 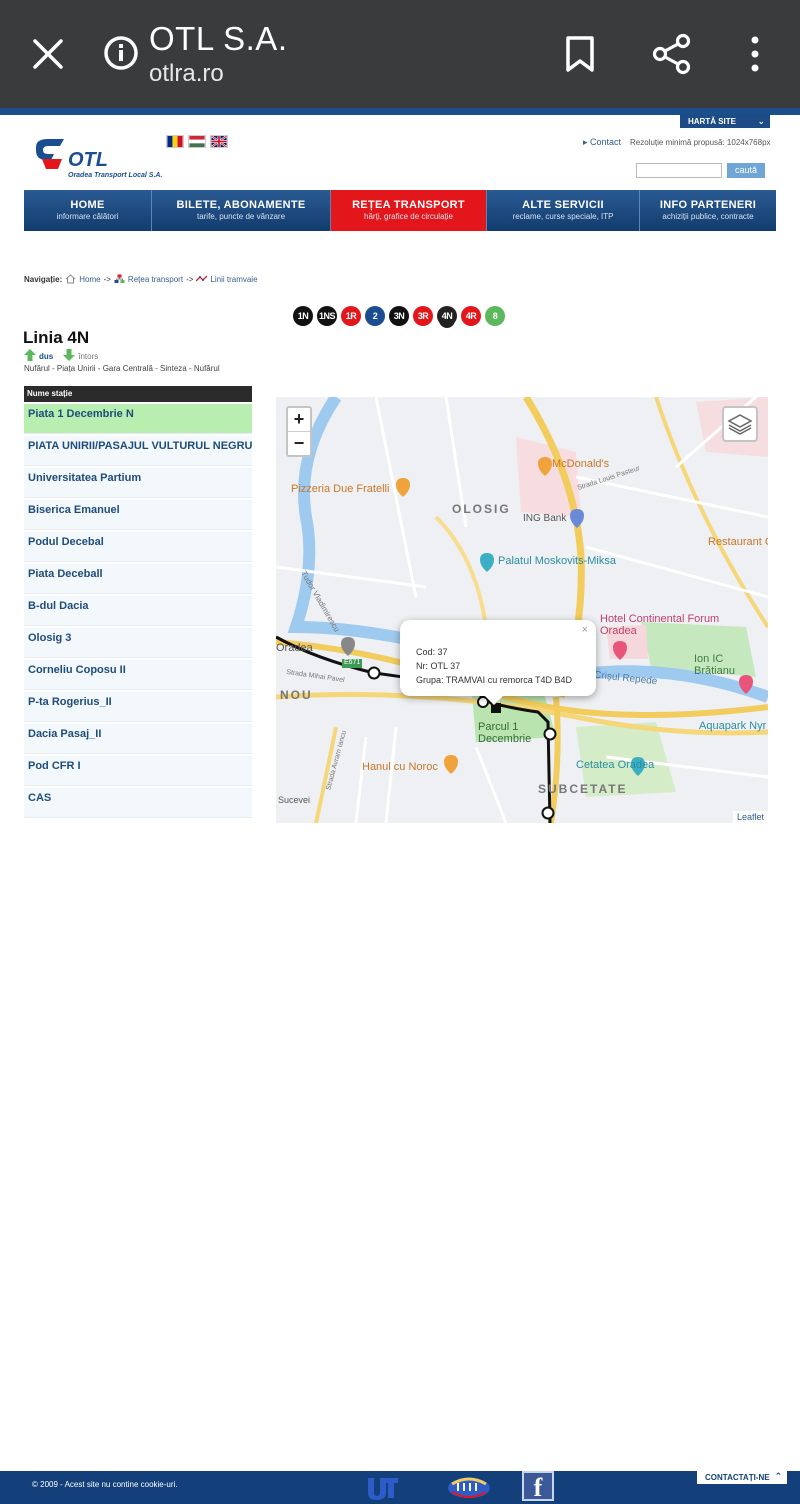 I want to click on station-row: Piata Deceball, so click(x=138, y=579).